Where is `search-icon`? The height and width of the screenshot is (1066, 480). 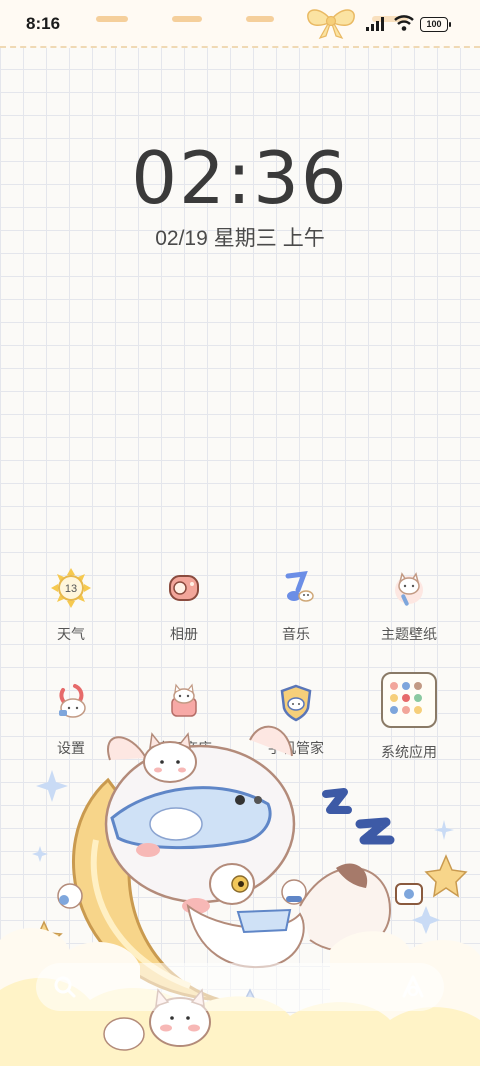 search-icon is located at coordinates (65, 987).